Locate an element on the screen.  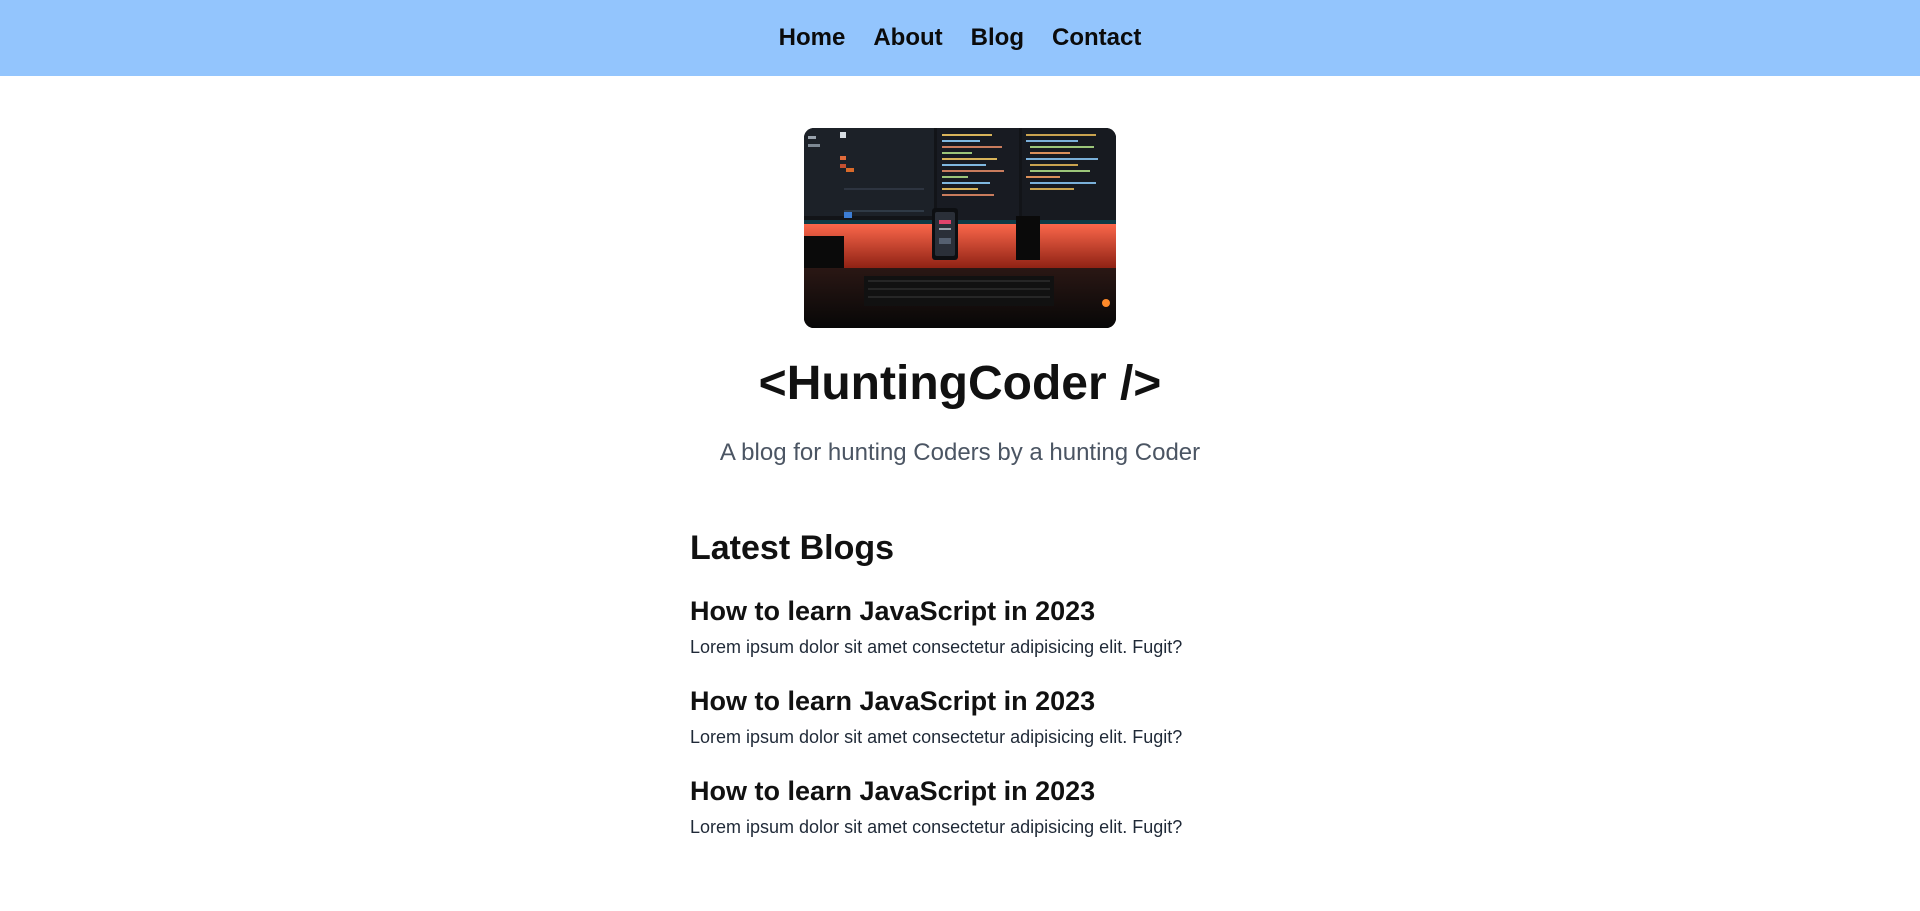
nav-link-blog: Blog is located at coordinates (997, 37).